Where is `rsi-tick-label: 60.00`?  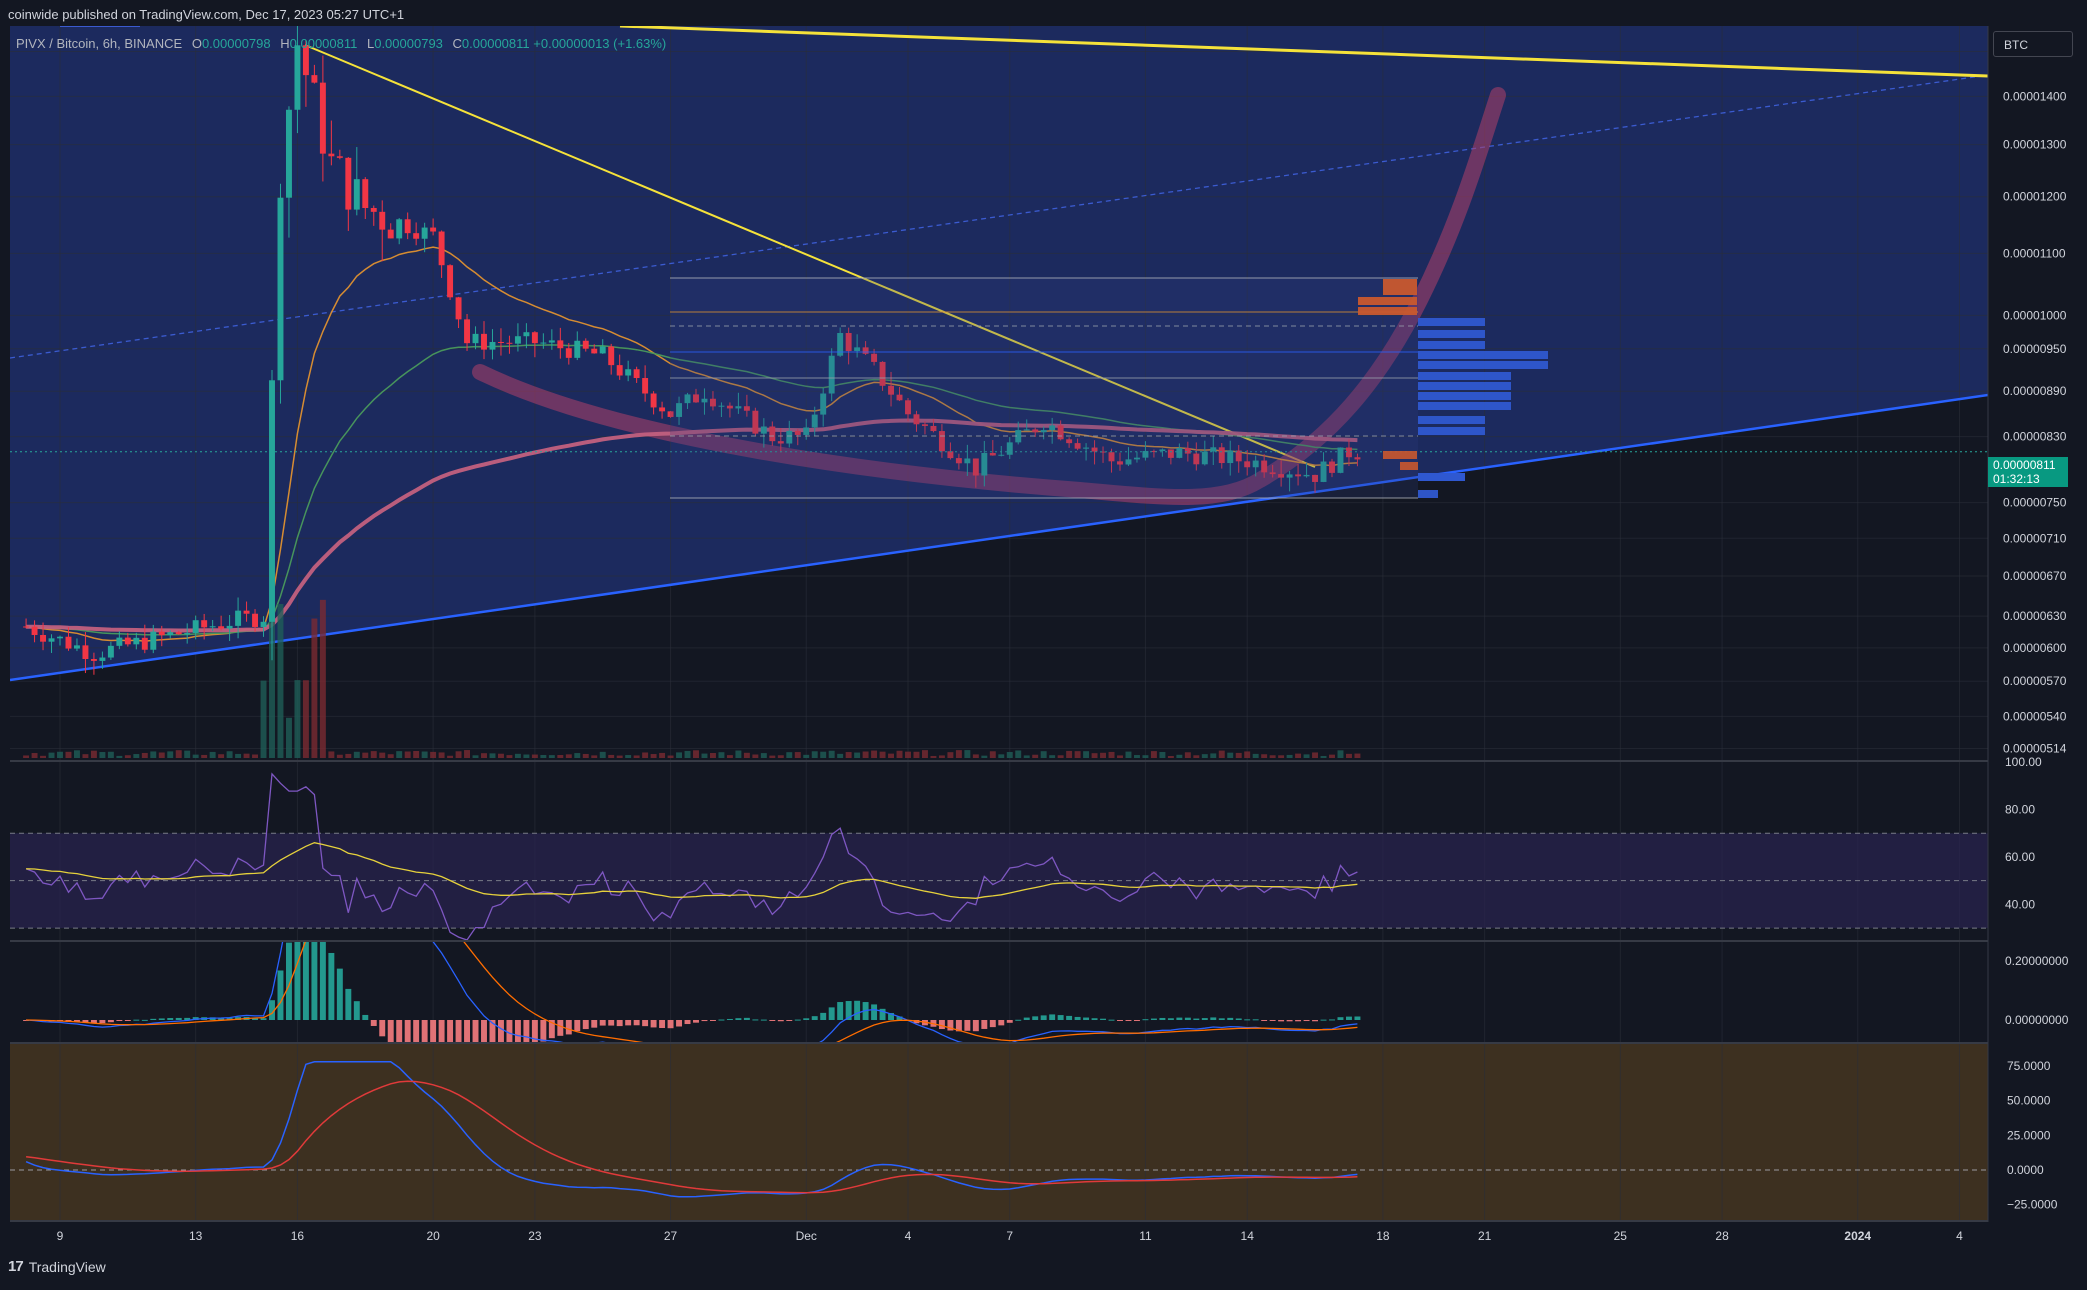 rsi-tick-label: 60.00 is located at coordinates (2020, 857).